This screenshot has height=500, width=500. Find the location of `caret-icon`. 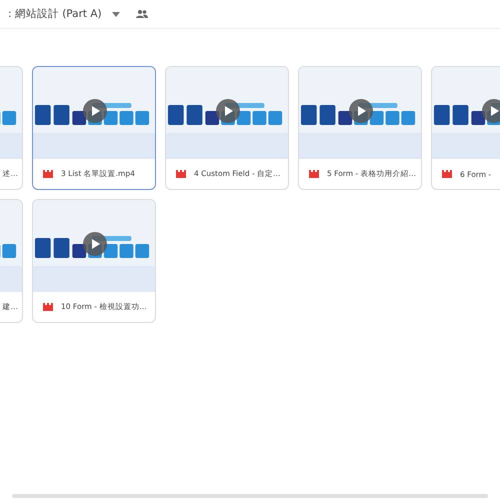

caret-icon is located at coordinates (116, 14).